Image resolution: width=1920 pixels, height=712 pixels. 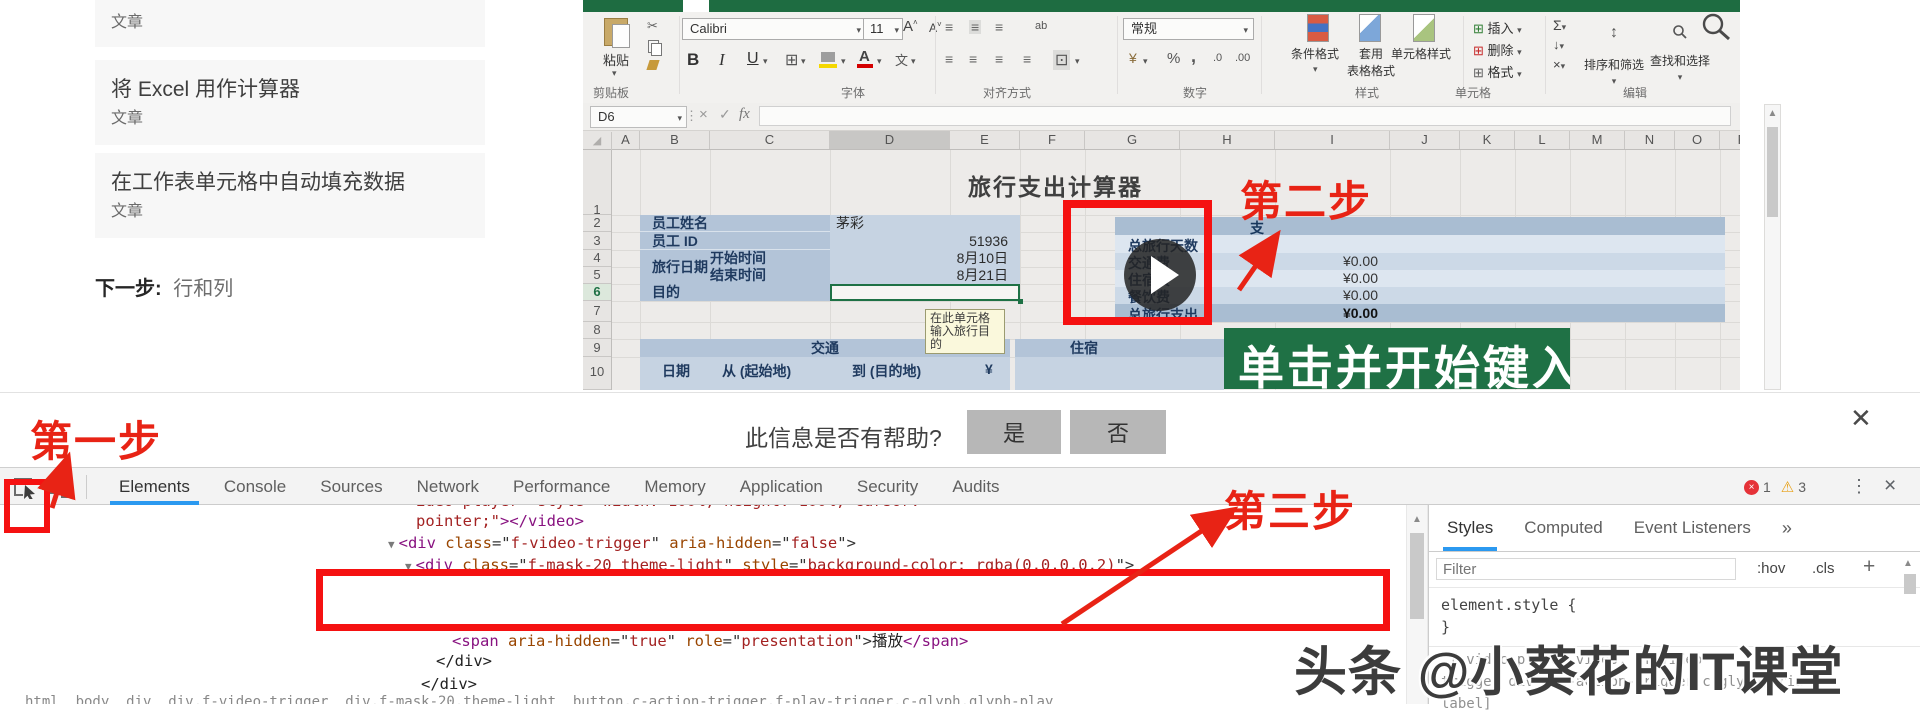 What do you see at coordinates (597, 258) in the screenshot?
I see `row-header: 4` at bounding box center [597, 258].